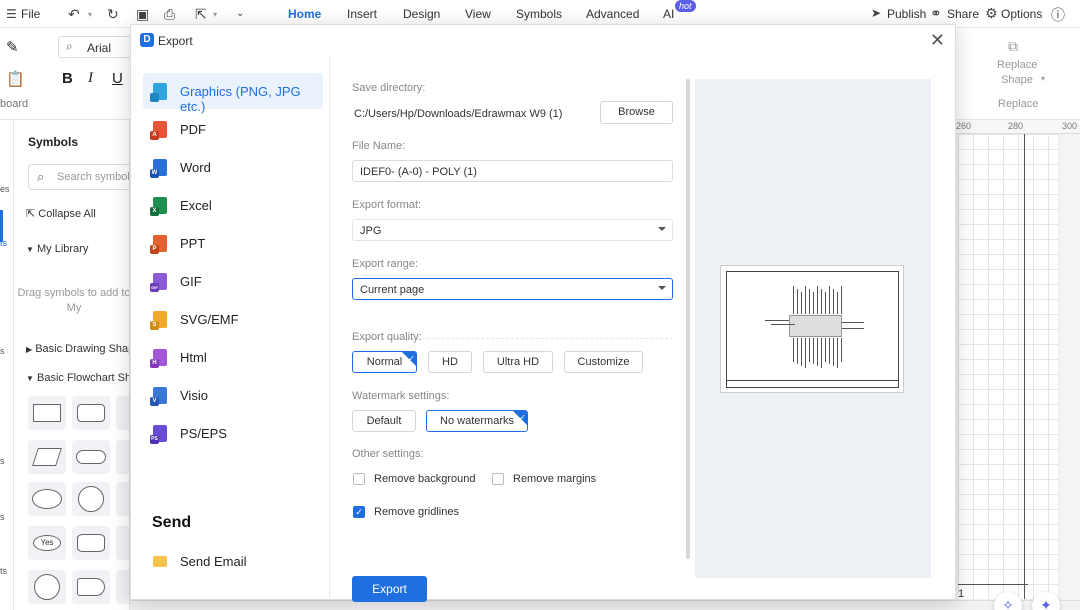 The width and height of the screenshot is (1080, 610). I want to click on publish-button: Publish, so click(906, 14).